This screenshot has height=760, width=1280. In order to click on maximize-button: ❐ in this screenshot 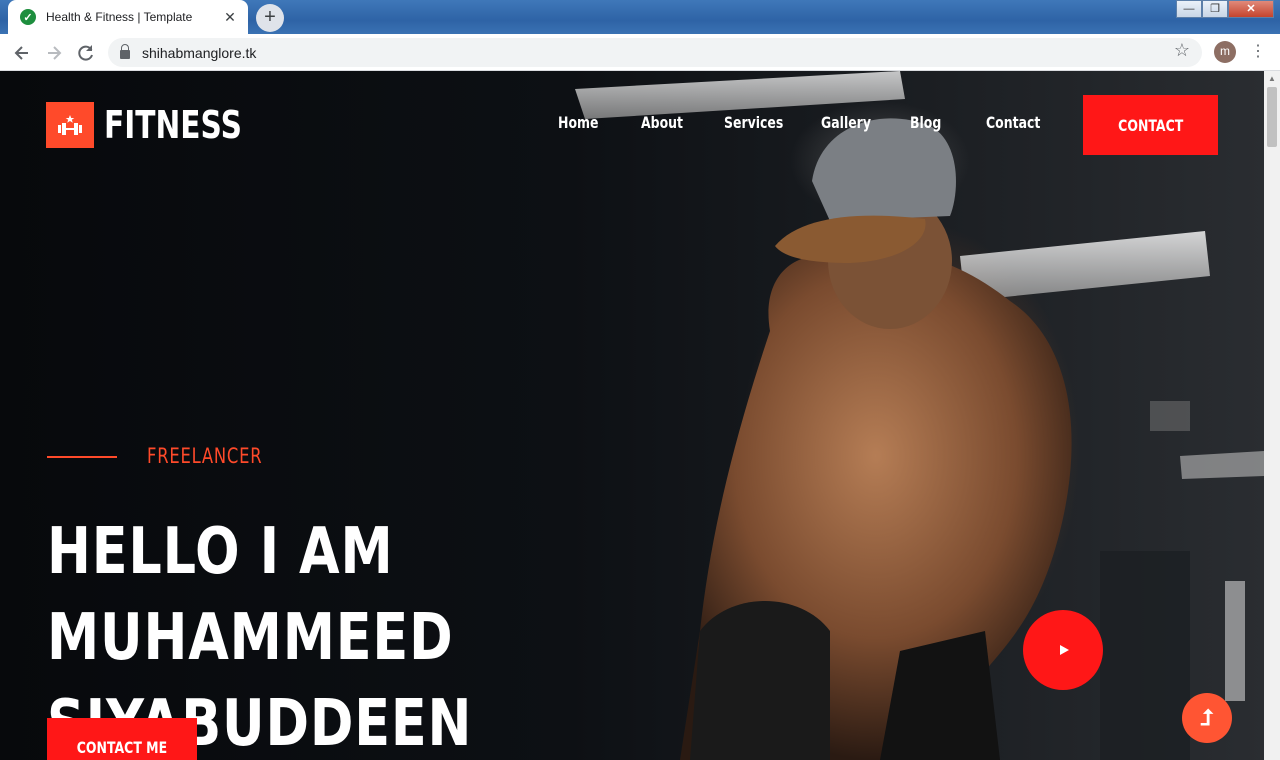, I will do `click(1215, 9)`.